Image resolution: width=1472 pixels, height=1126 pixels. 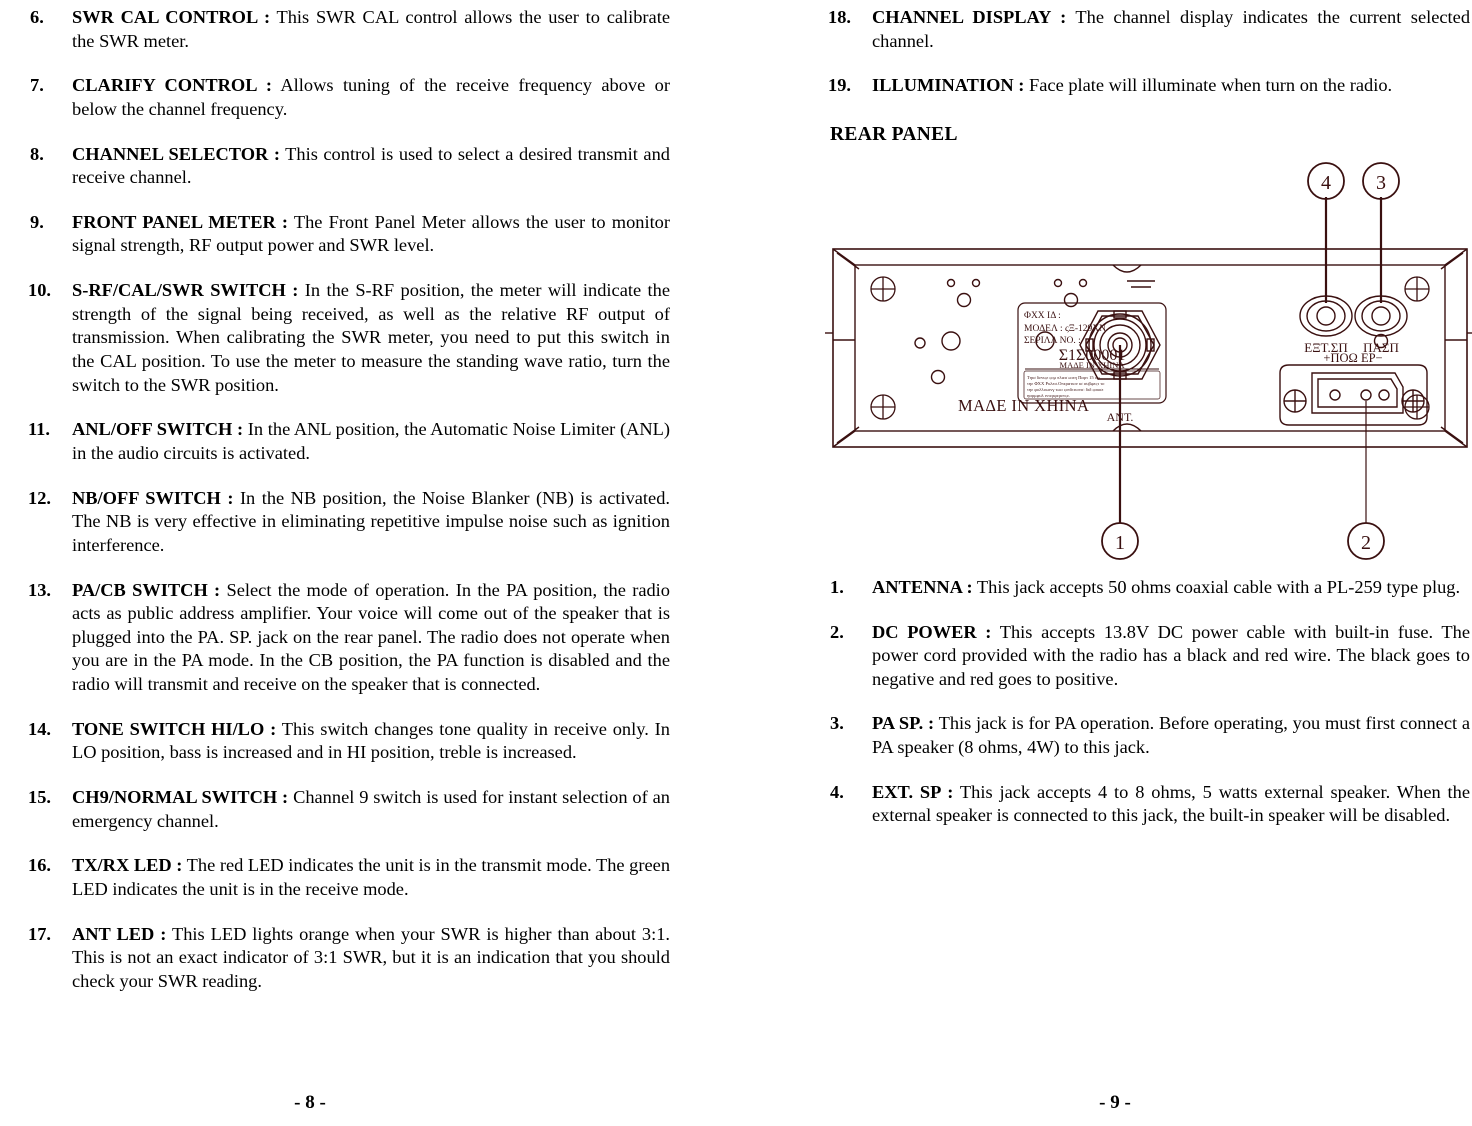 I want to click on item-number: 3., so click(x=837, y=723).